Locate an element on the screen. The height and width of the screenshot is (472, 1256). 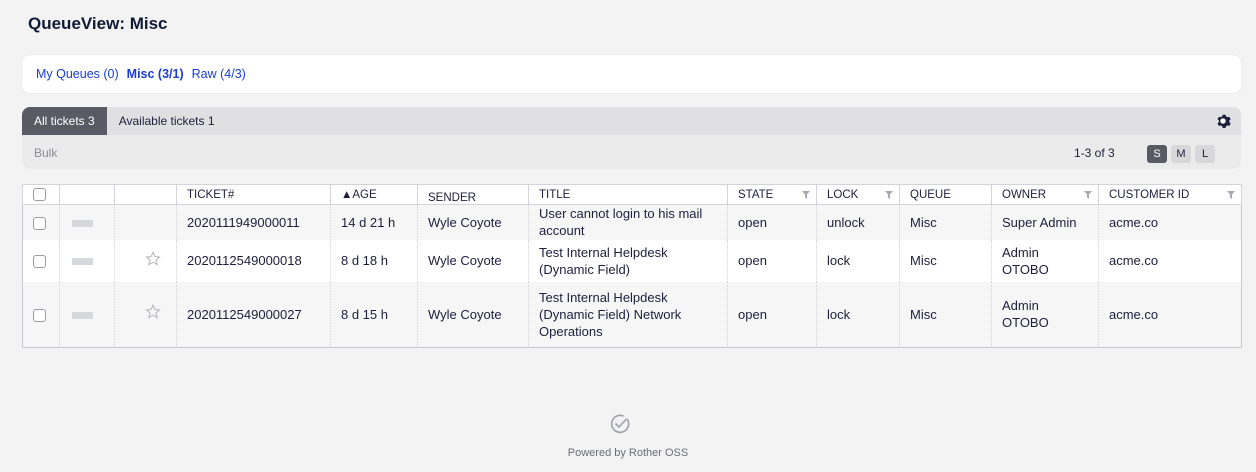
column-header-ticket: TICKET# is located at coordinates (253, 194).